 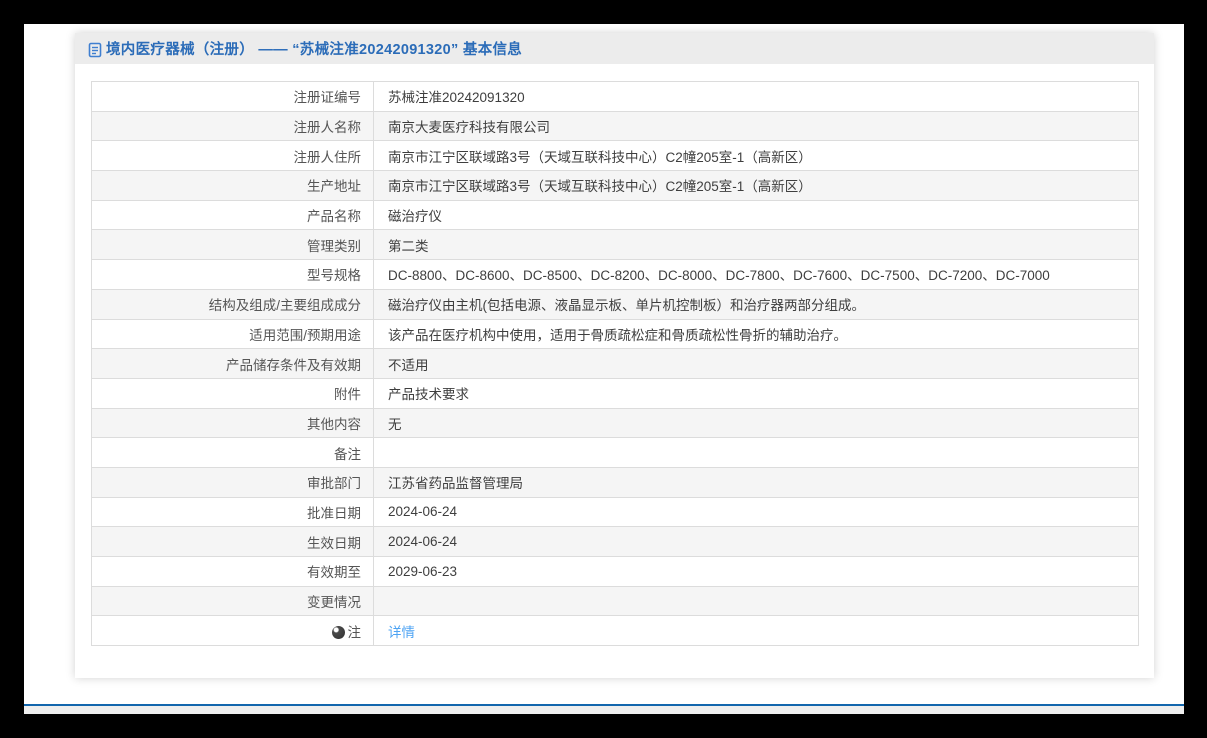 I want to click on row-label-text: 注, so click(x=354, y=632).